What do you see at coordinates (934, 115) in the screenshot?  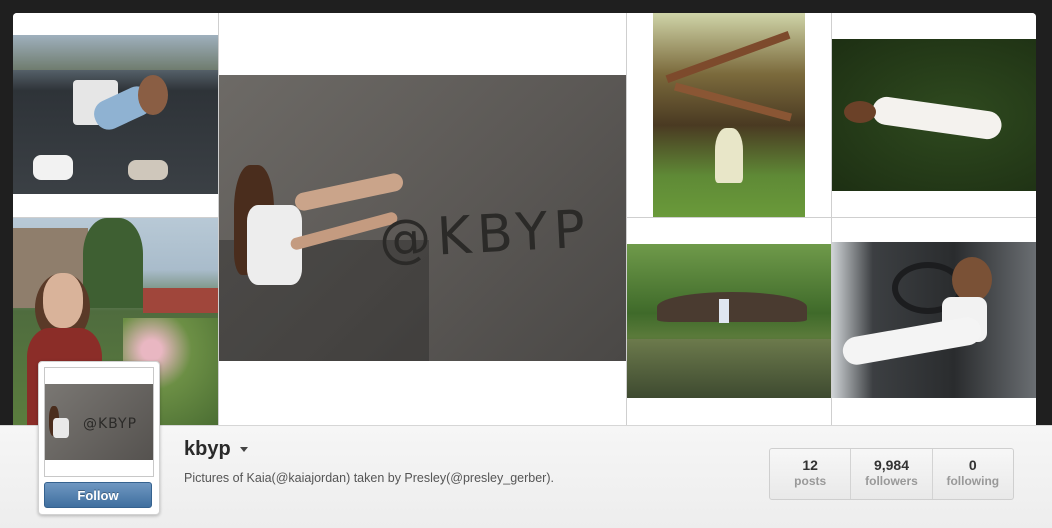 I see `photo-lying-on-grass` at bounding box center [934, 115].